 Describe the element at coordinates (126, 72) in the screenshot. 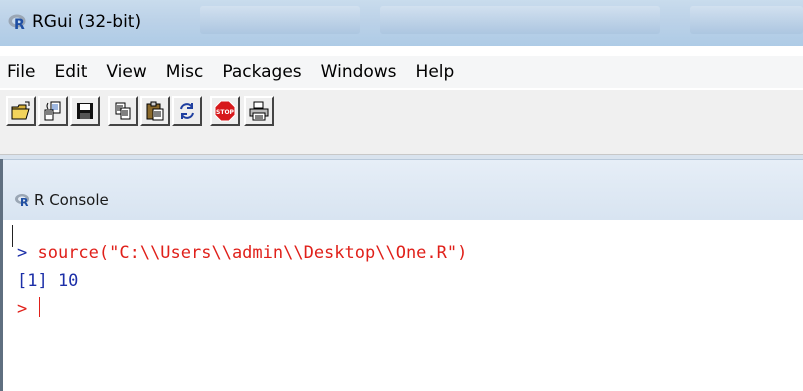

I see `menu-view: View` at that location.